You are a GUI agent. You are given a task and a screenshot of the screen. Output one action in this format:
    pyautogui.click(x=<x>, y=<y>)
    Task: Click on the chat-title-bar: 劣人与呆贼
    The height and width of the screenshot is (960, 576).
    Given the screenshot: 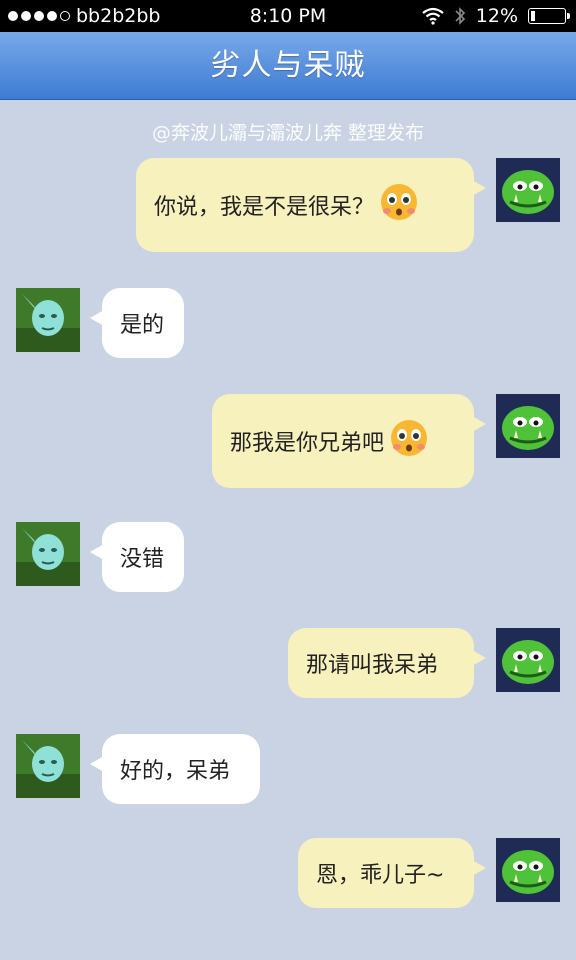 What is the action you would take?
    pyautogui.click(x=288, y=66)
    